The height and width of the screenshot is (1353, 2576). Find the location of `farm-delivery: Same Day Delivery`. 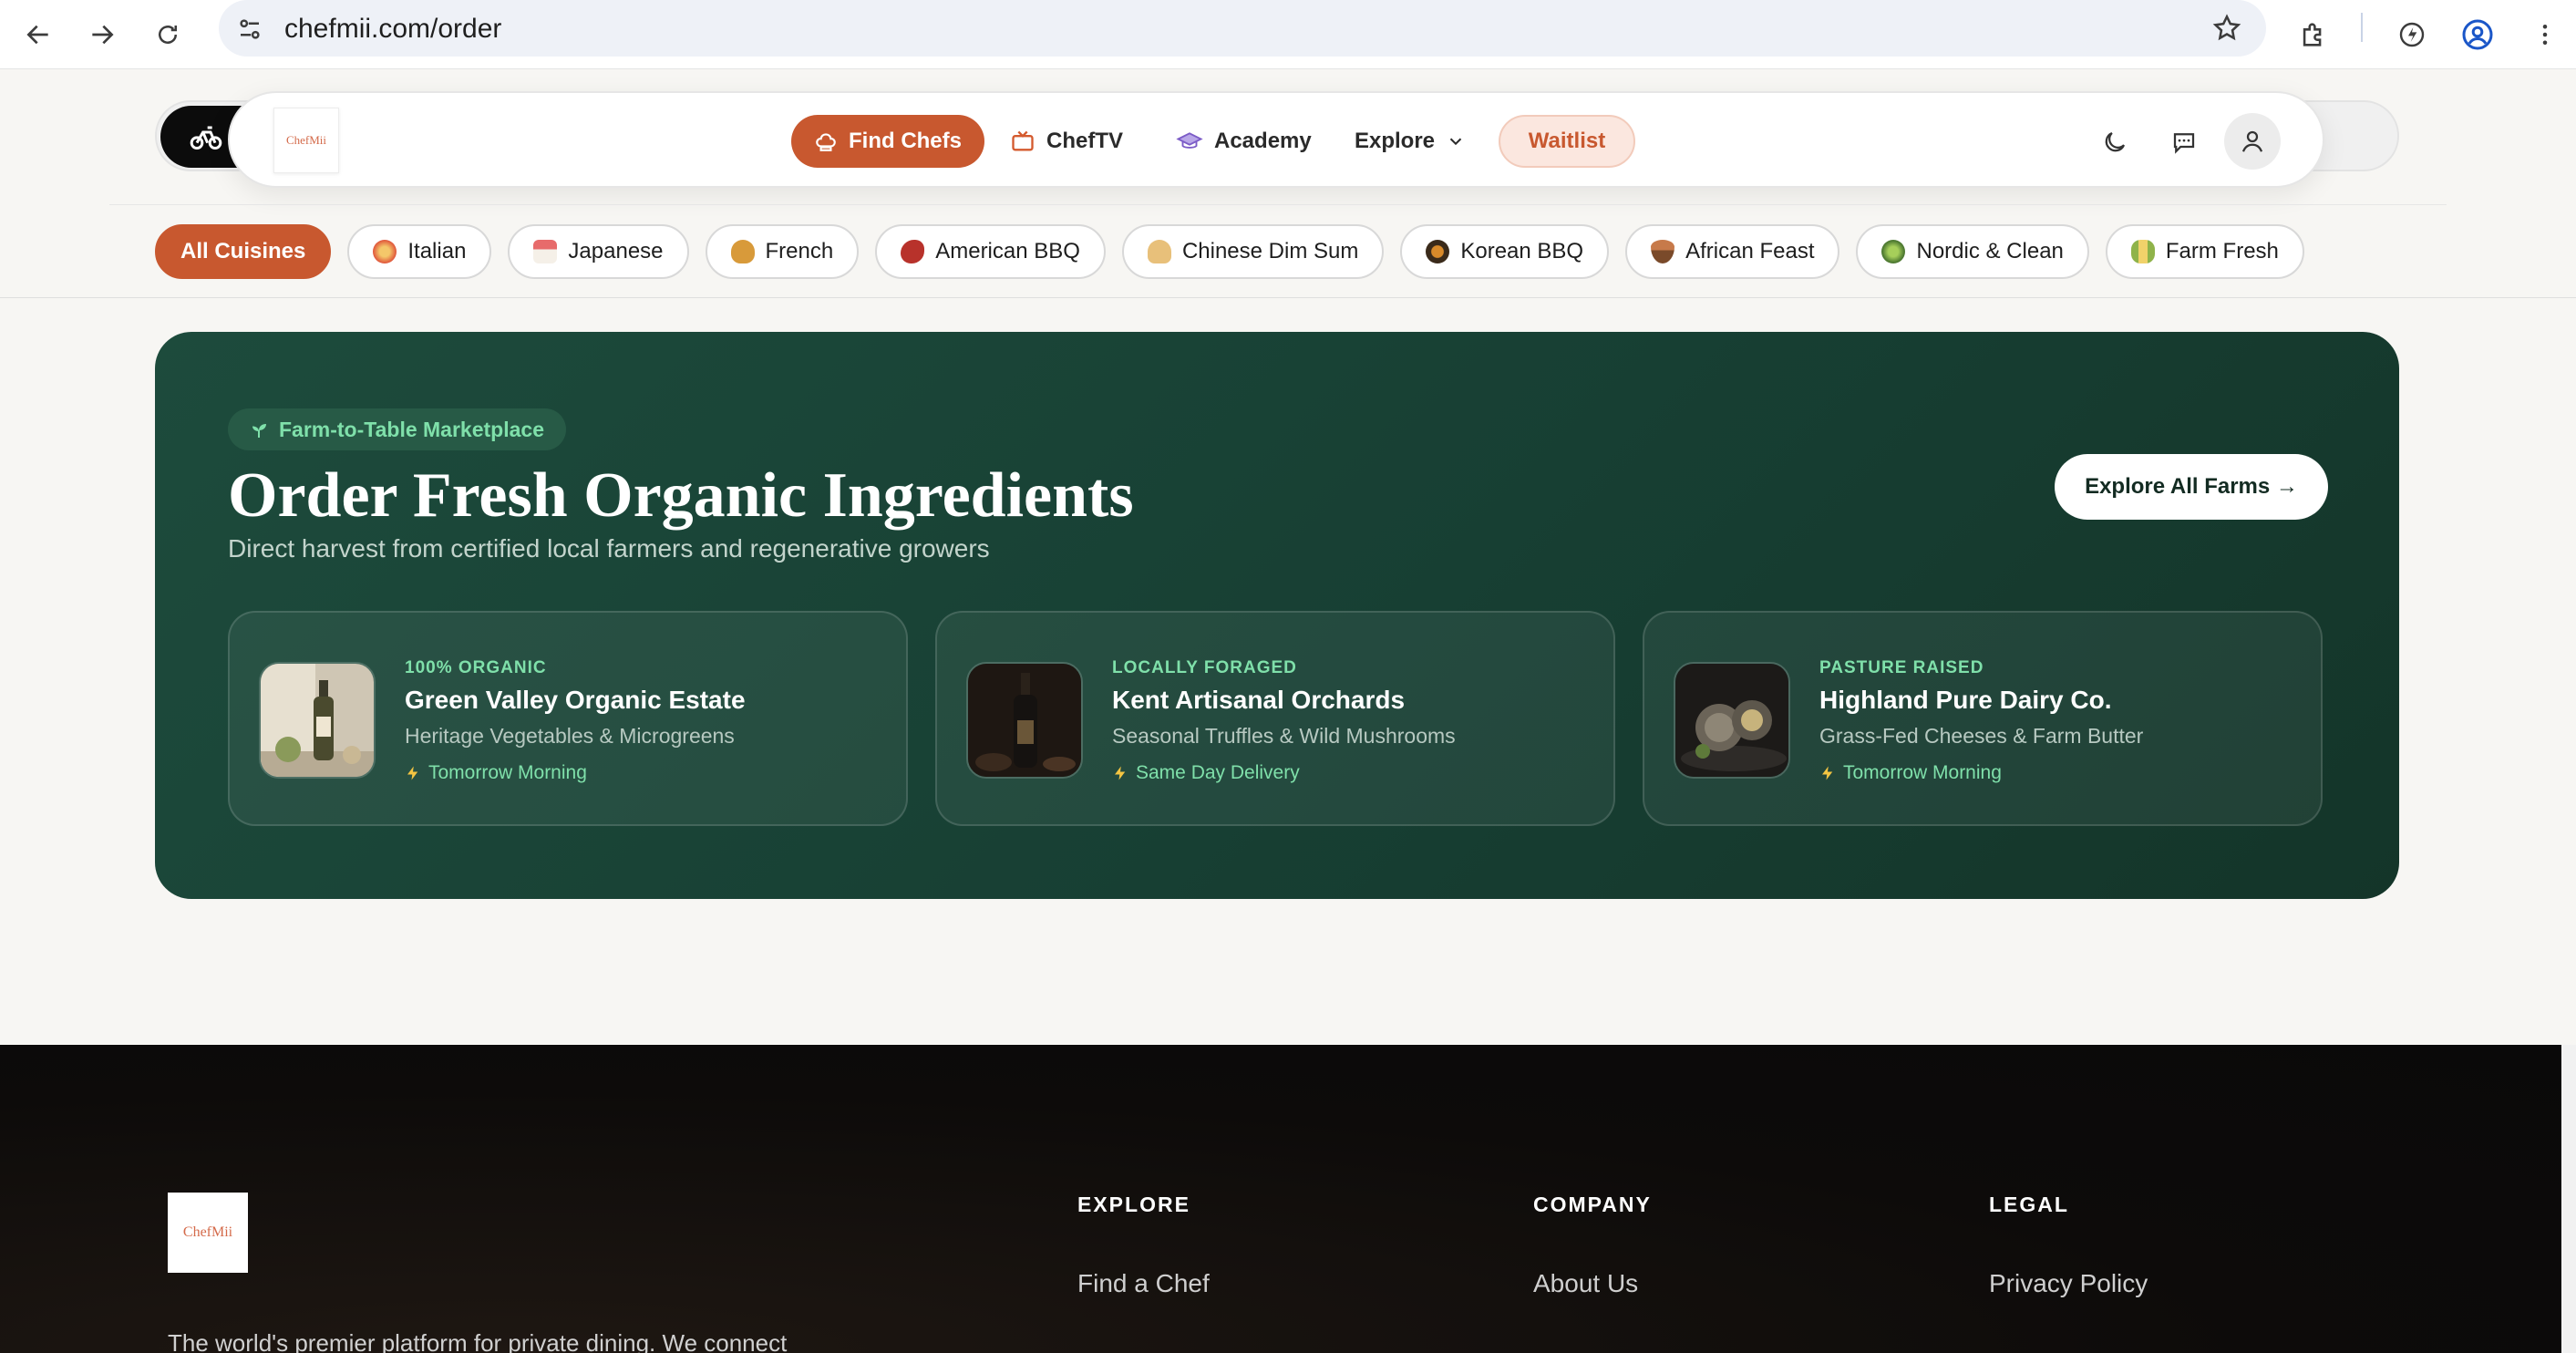

farm-delivery: Same Day Delivery is located at coordinates (1206, 773).